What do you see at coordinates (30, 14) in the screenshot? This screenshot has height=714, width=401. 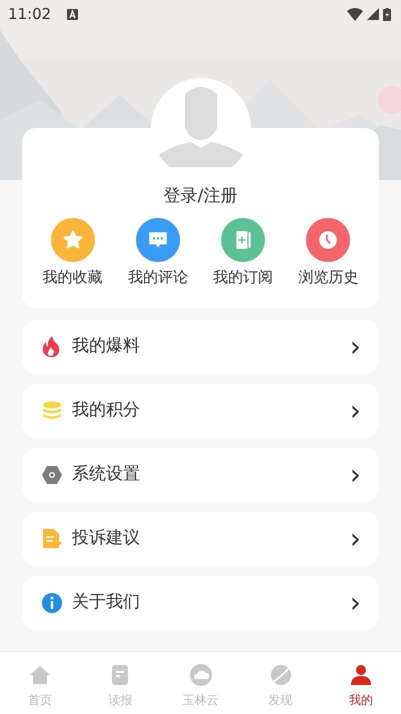 I see `status-time: 11:02` at bounding box center [30, 14].